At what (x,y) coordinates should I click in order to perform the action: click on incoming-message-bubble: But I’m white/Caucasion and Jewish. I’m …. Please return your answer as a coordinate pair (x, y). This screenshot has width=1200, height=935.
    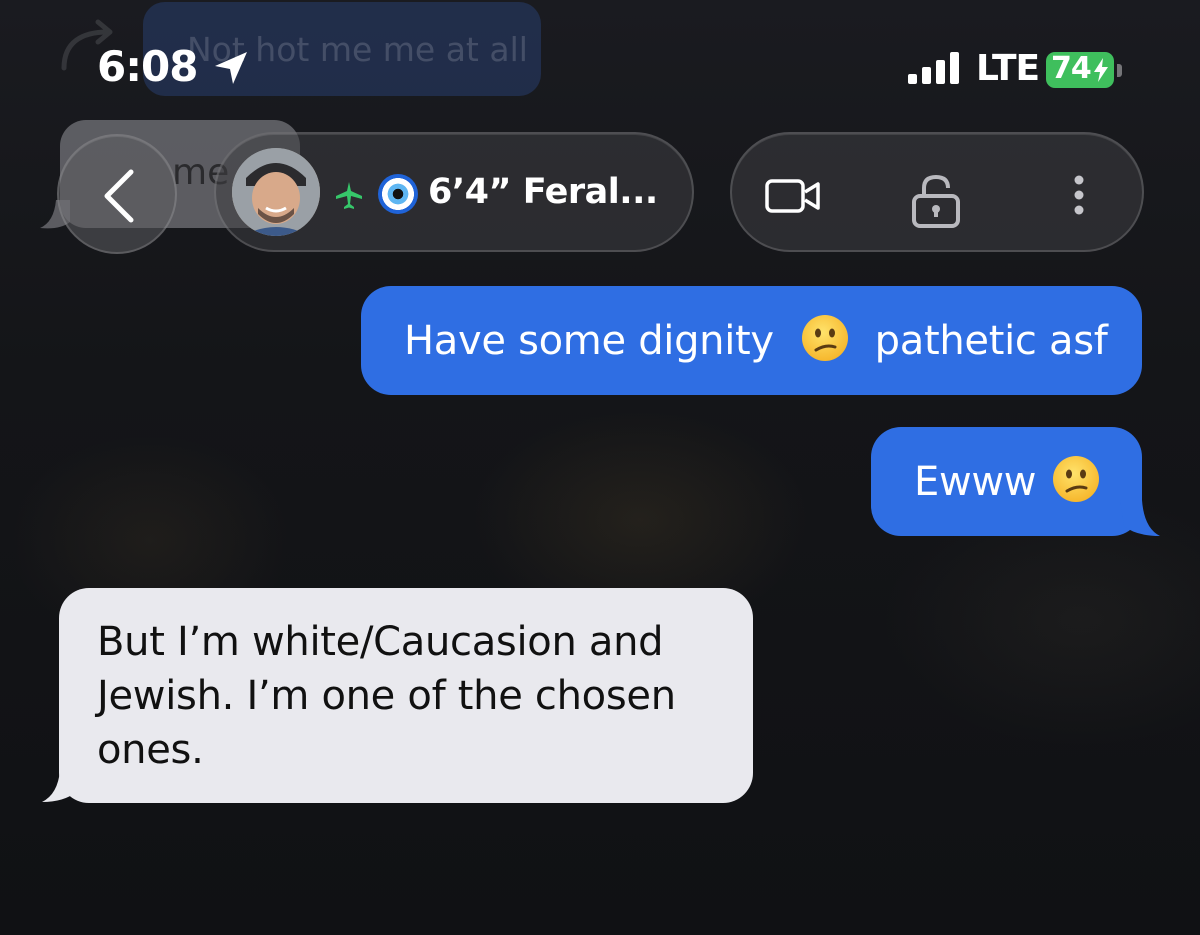
    Looking at the image, I should click on (406, 695).